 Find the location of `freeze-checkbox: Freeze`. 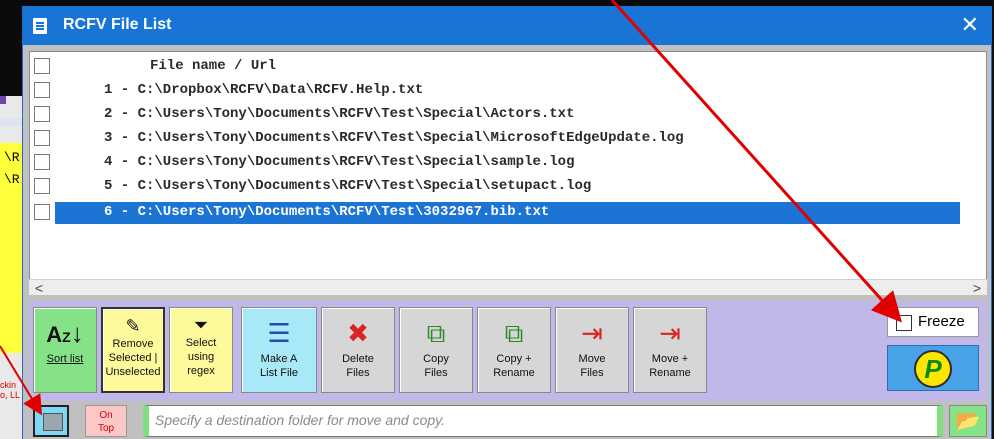

freeze-checkbox: Freeze is located at coordinates (933, 322).